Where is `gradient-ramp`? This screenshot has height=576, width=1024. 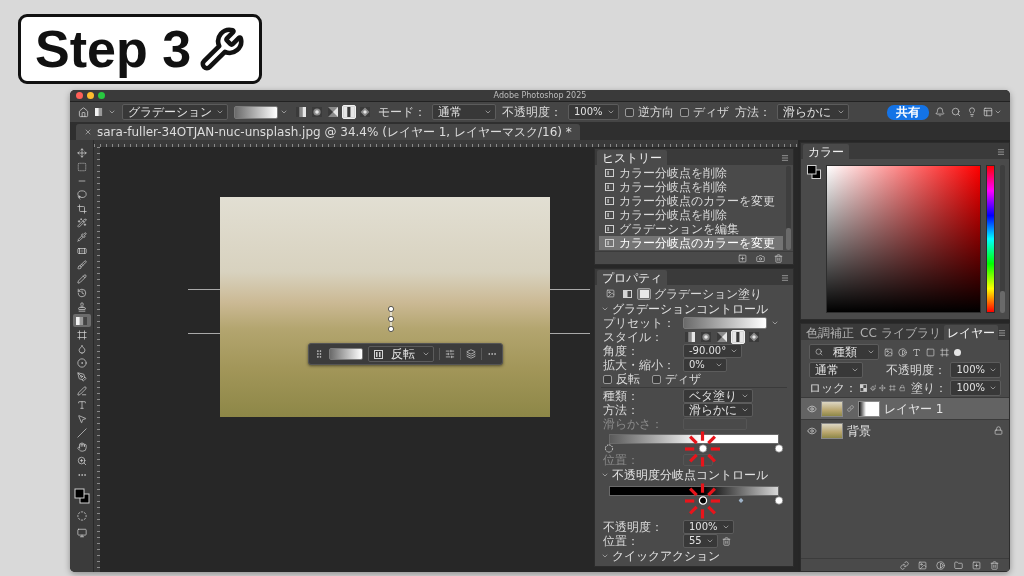
gradient-ramp is located at coordinates (694, 439).